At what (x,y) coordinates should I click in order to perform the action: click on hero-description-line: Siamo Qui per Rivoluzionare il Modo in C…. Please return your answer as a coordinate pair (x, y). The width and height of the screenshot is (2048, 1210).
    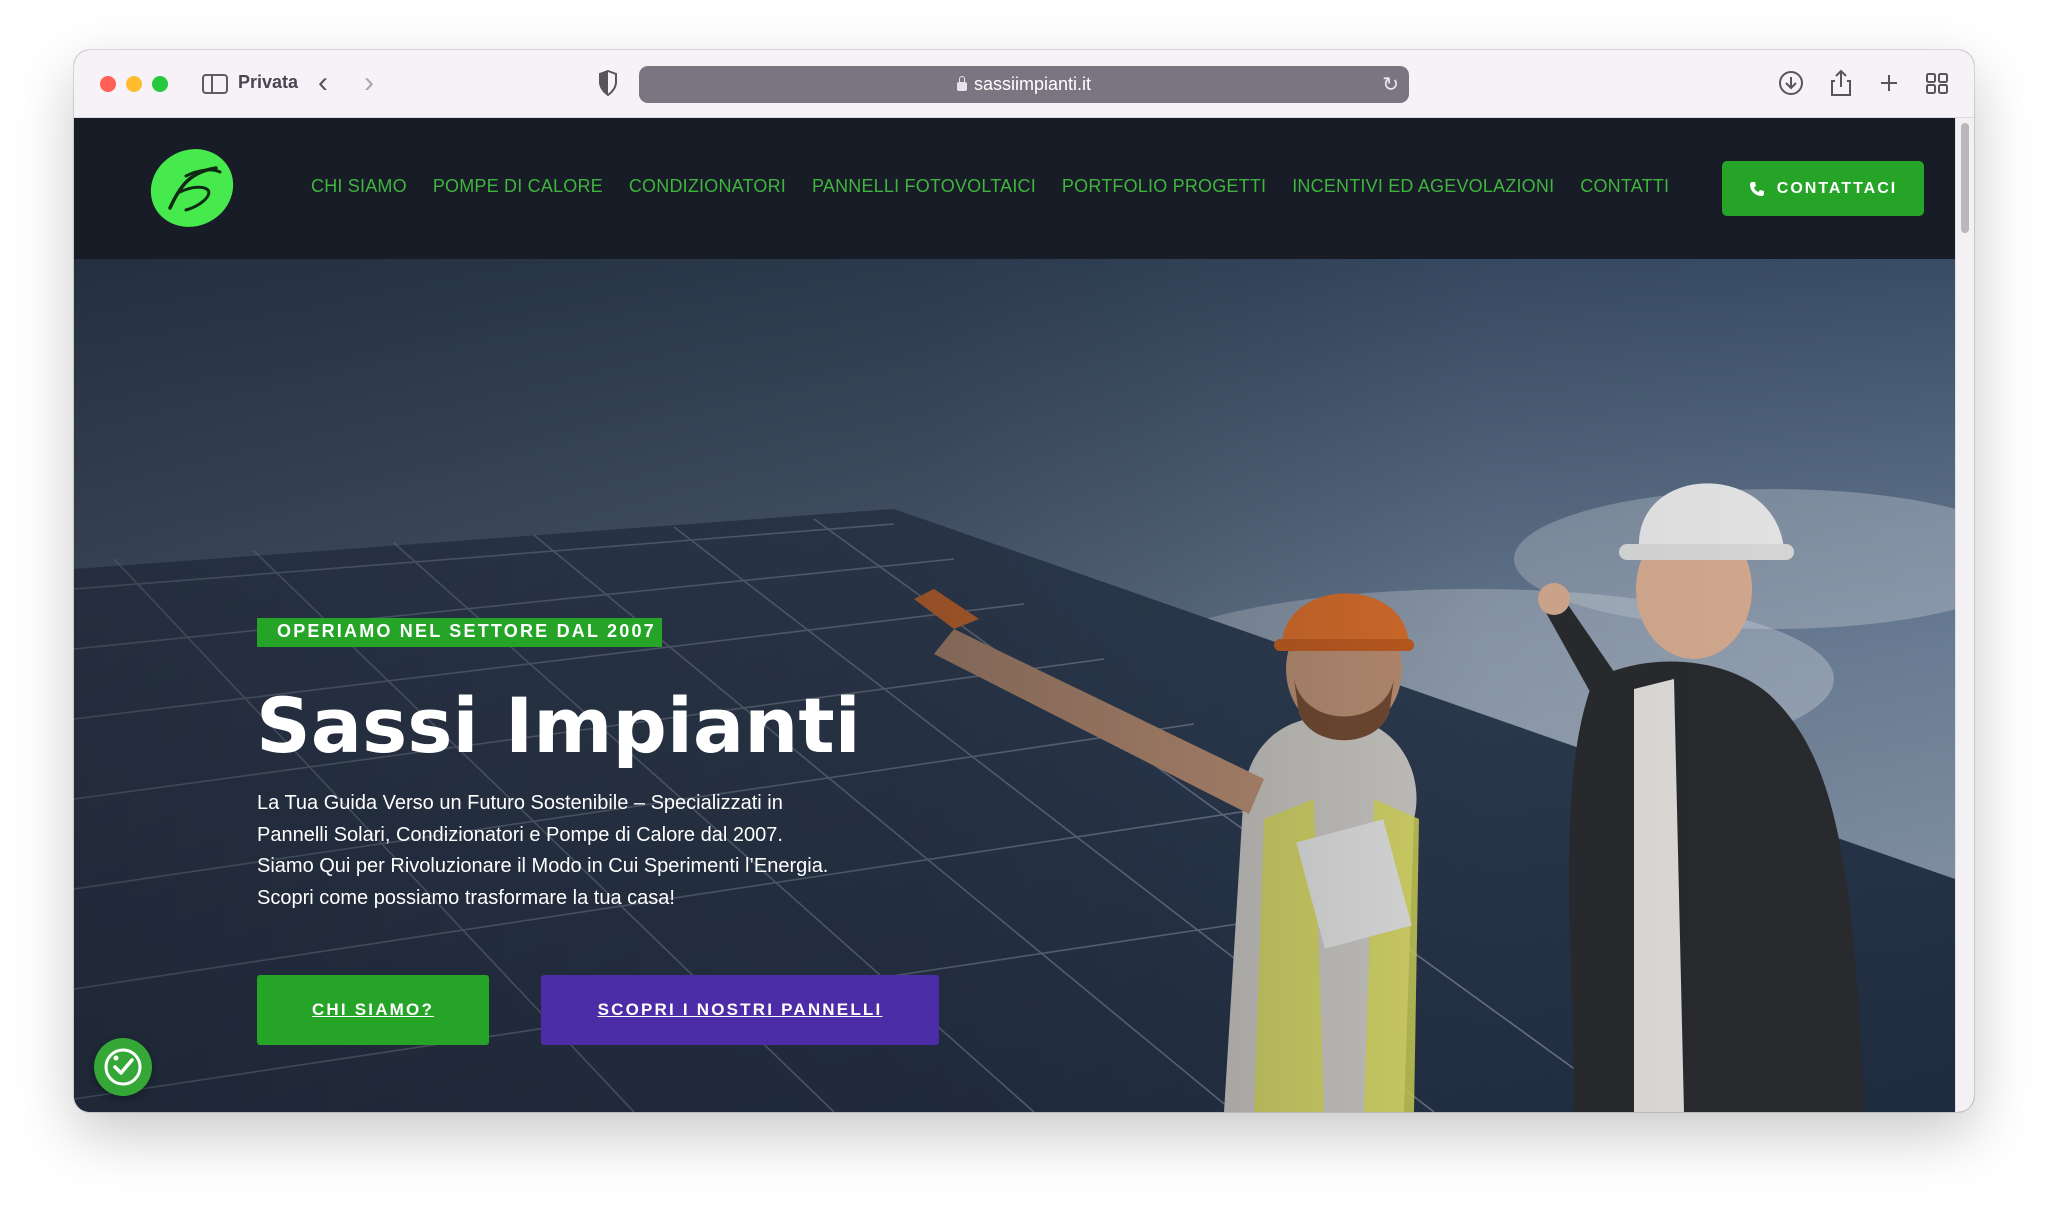
    Looking at the image, I should click on (543, 866).